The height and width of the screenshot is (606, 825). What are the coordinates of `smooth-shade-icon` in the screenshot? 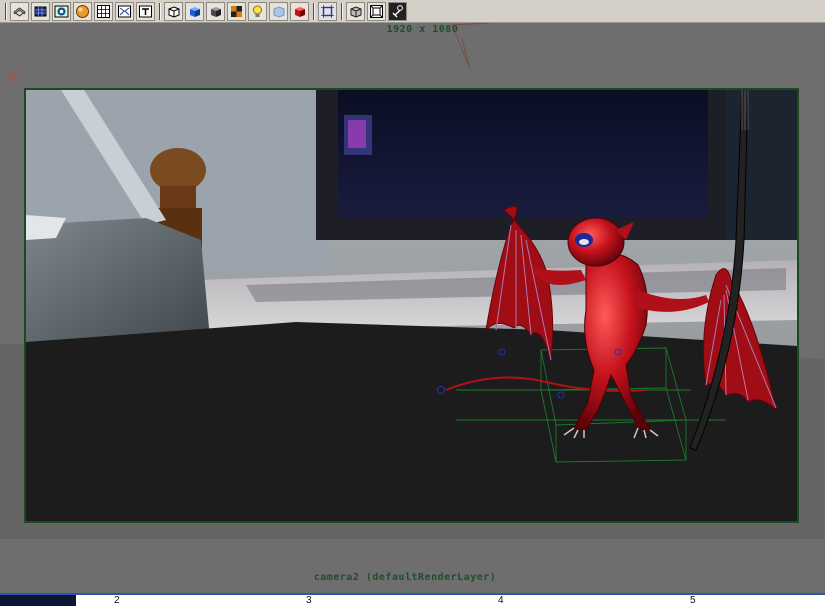 It's located at (61, 11).